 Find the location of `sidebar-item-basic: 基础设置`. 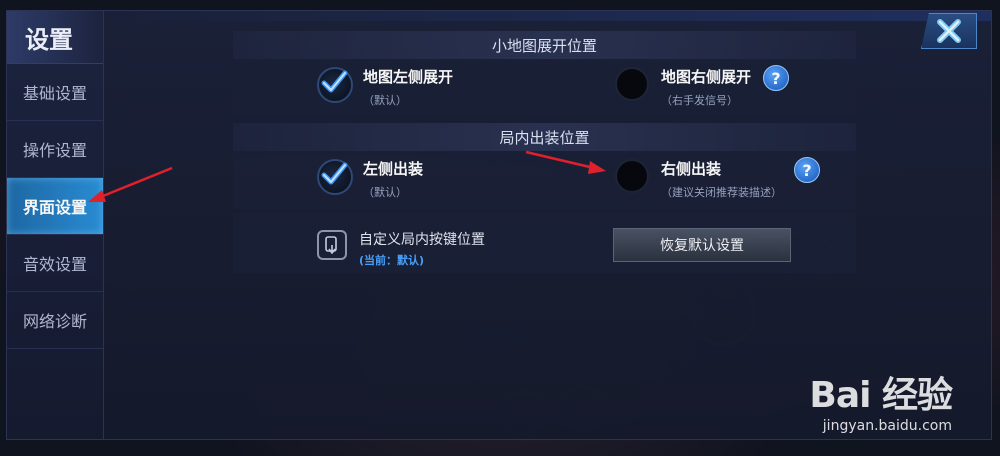

sidebar-item-basic: 基础设置 is located at coordinates (55, 92).